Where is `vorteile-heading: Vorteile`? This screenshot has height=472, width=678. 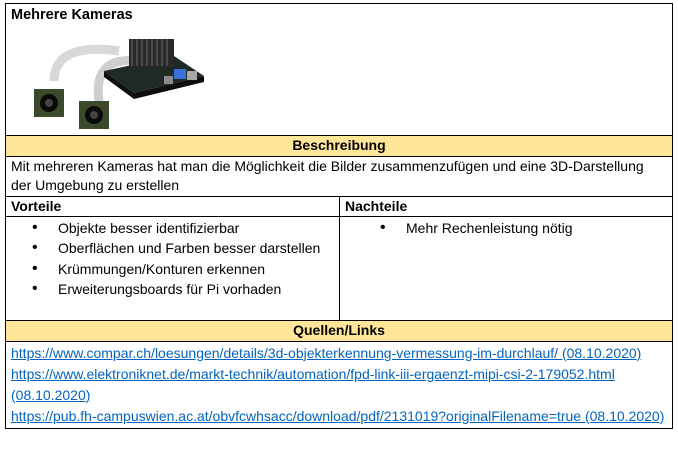
vorteile-heading: Vorteile is located at coordinates (172, 206).